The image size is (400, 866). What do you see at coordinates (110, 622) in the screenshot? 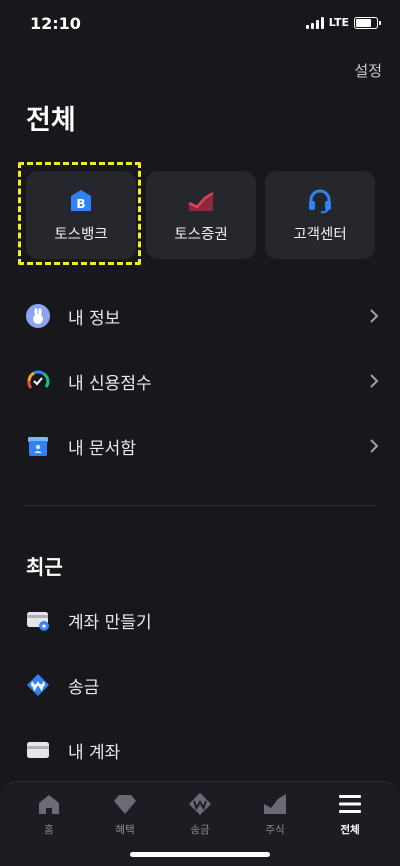
I see `menu-item-label: 계좌 만들기` at bounding box center [110, 622].